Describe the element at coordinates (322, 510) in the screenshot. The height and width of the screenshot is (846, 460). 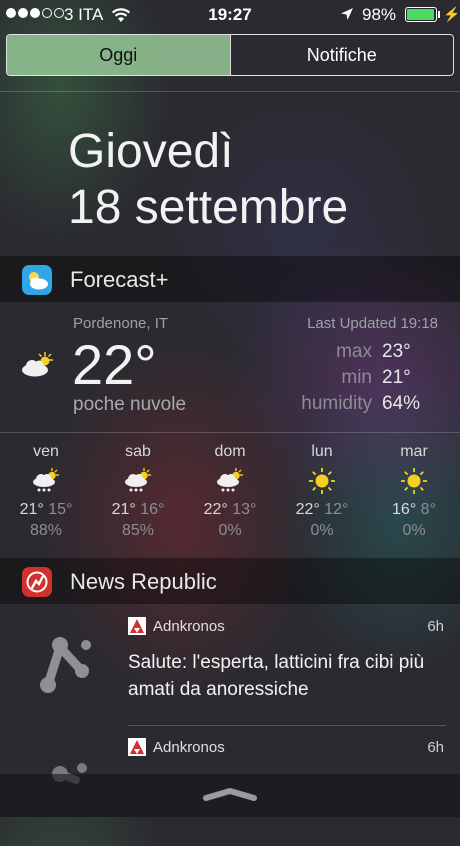
I see `day-temps: 22° 12°` at that location.